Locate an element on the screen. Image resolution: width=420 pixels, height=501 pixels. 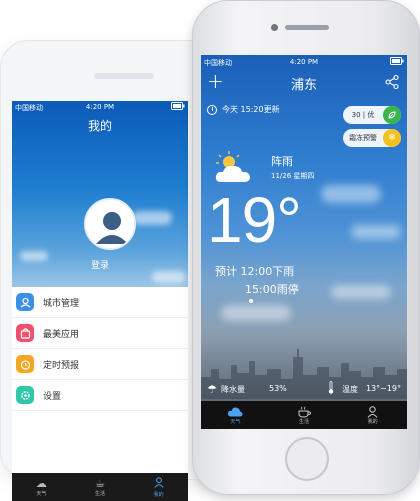
menu-item-settings: 设置 is located at coordinates (100, 395).